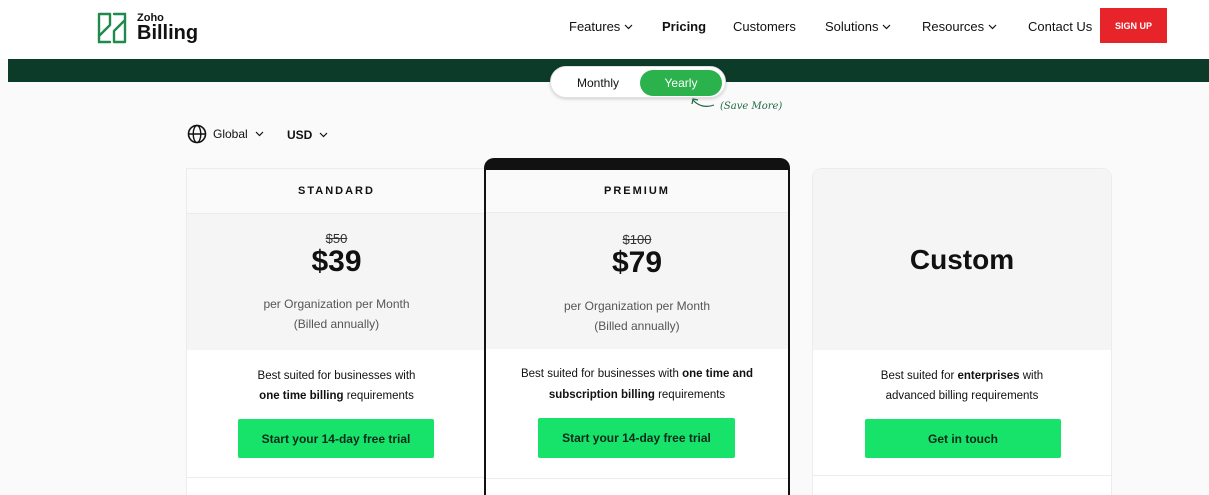  I want to click on nav-contact-us-label: Contact Us, so click(1060, 26).